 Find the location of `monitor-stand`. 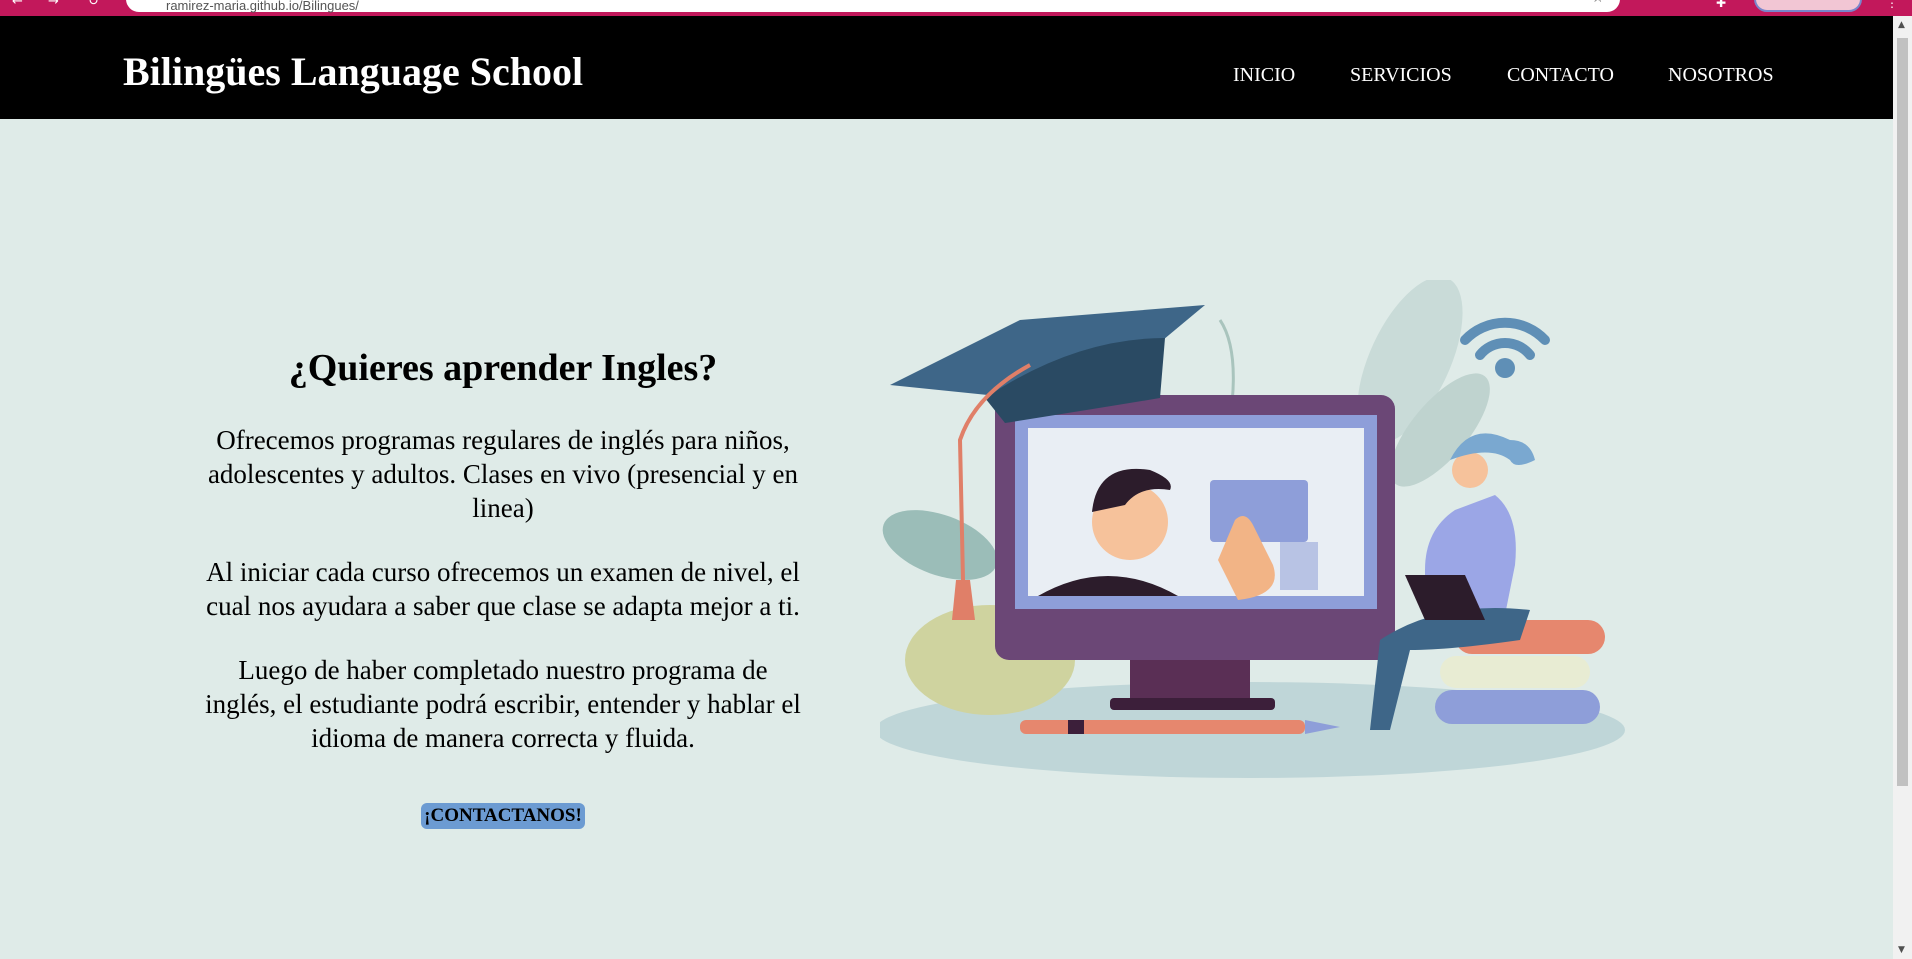

monitor-stand is located at coordinates (1192, 704).